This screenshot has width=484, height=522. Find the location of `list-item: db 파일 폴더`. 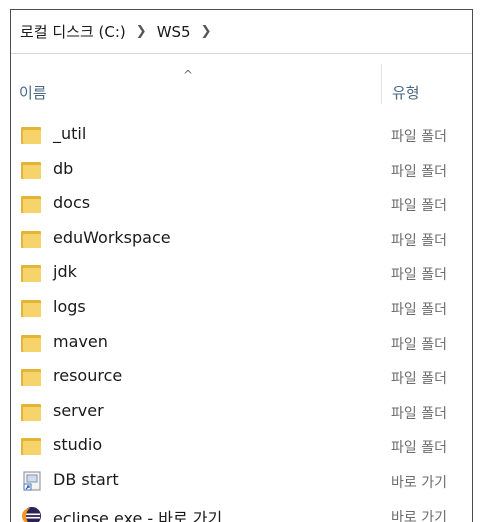

list-item: db 파일 폴더 is located at coordinates (241, 170).